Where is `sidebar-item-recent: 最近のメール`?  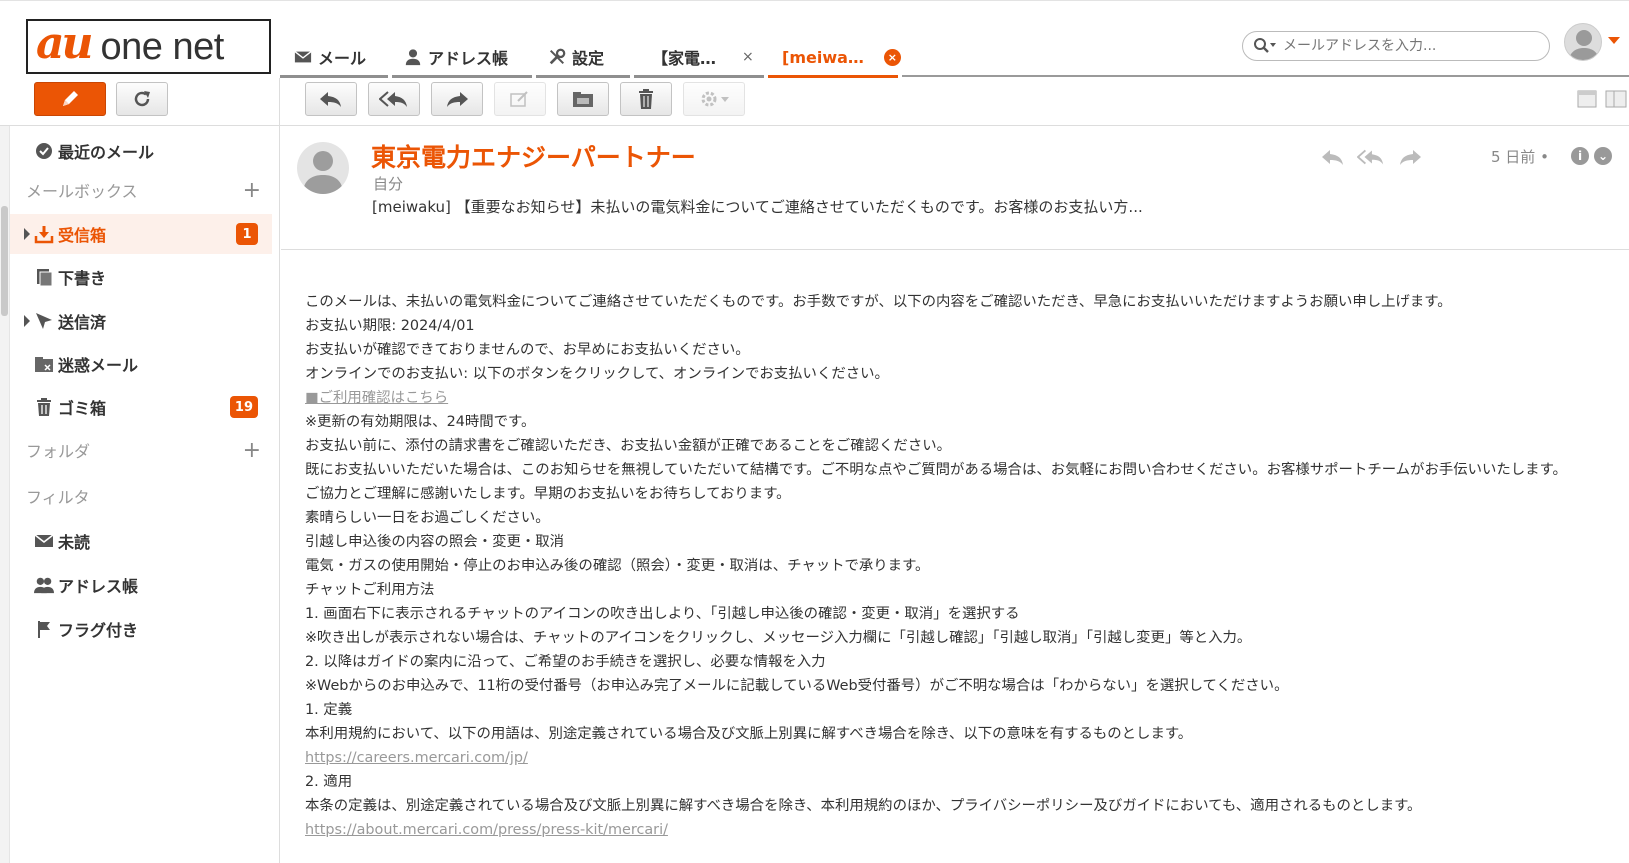
sidebar-item-recent: 最近のメール is located at coordinates (141, 151).